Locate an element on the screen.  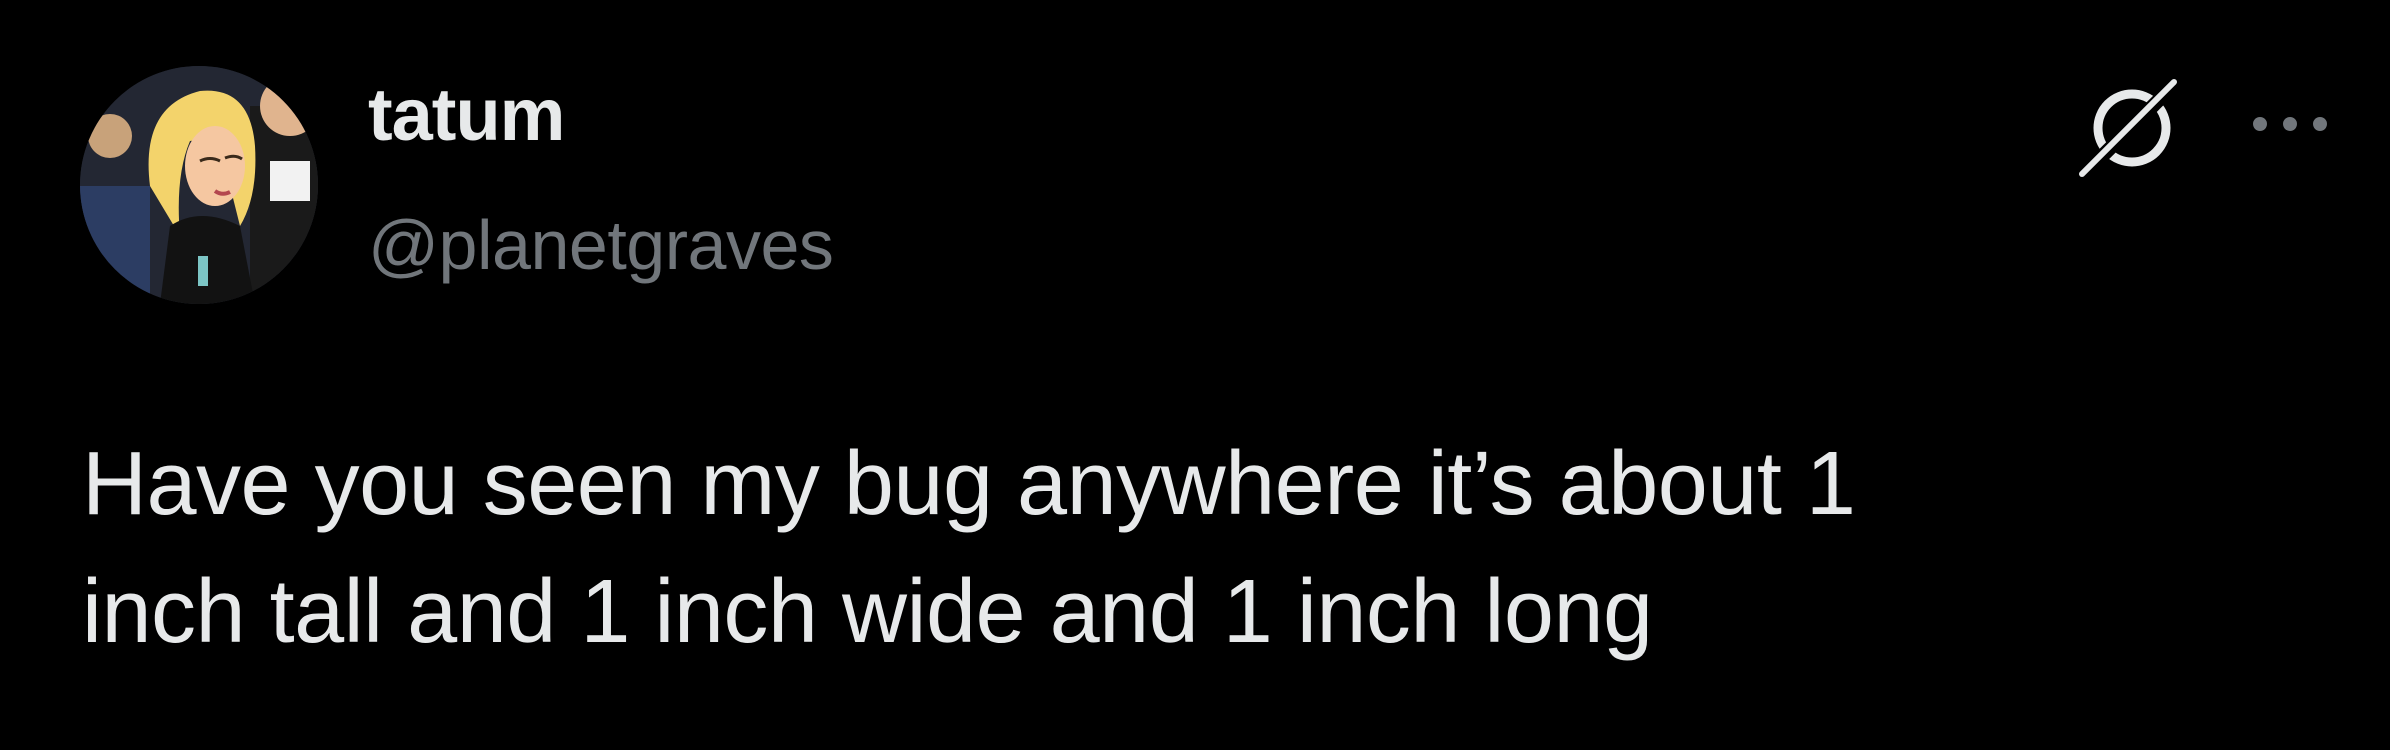
display-name: tatum is located at coordinates (466, 115).